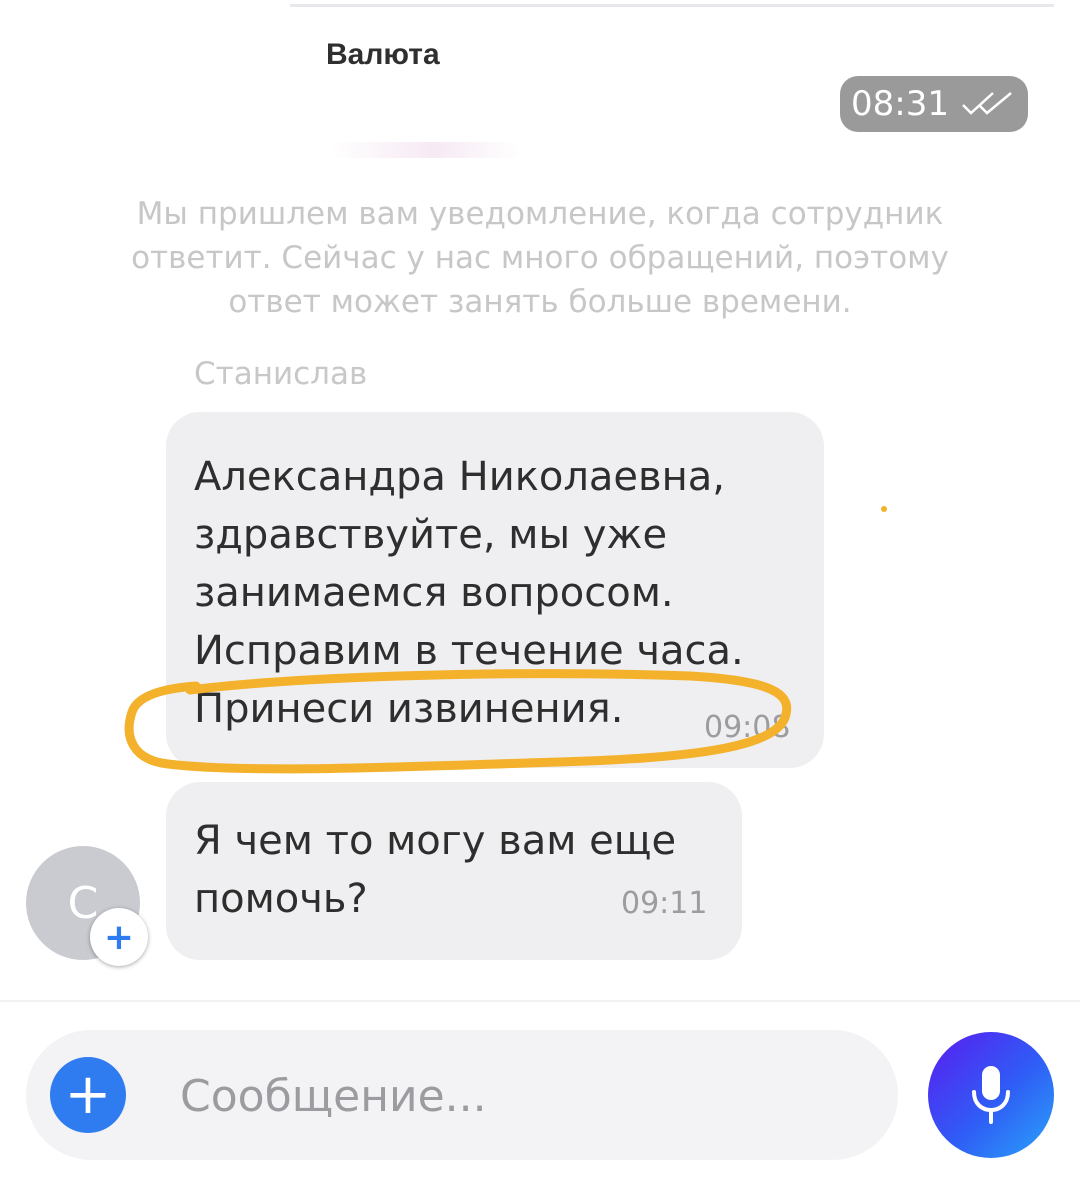 The image size is (1080, 1196). What do you see at coordinates (900, 104) in the screenshot?
I see `quoted-message-time: 08:31` at bounding box center [900, 104].